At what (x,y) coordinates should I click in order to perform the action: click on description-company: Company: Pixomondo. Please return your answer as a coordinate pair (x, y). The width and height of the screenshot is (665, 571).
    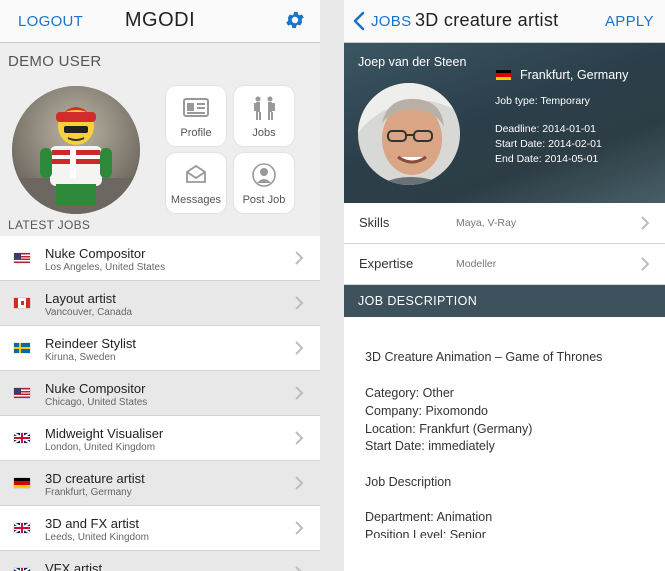
    Looking at the image, I should click on (426, 411).